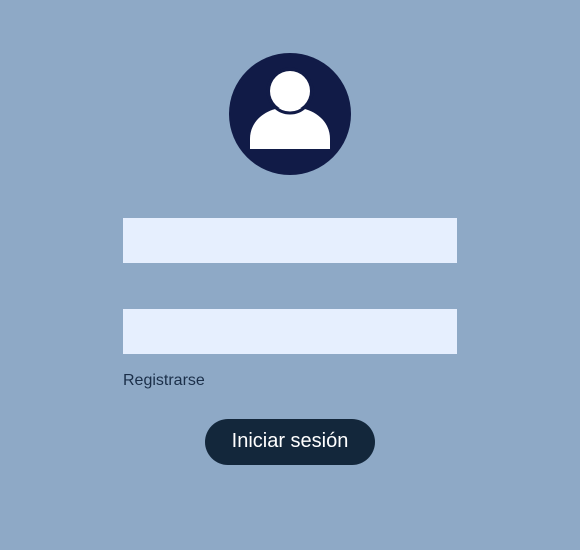 This screenshot has width=580, height=550. I want to click on user-profile-icon, so click(290, 108).